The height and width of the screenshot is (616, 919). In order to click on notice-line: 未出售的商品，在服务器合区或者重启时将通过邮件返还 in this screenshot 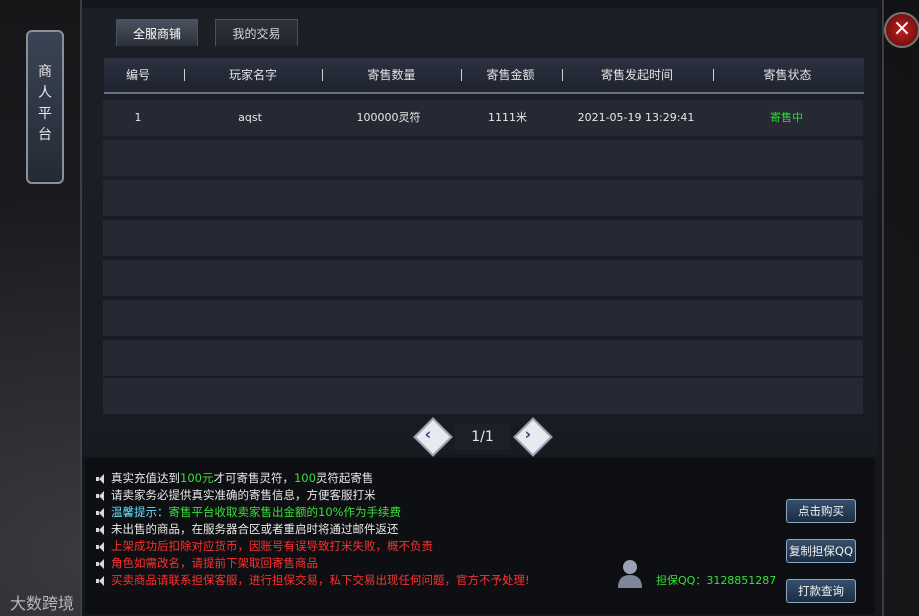, I will do `click(247, 529)`.